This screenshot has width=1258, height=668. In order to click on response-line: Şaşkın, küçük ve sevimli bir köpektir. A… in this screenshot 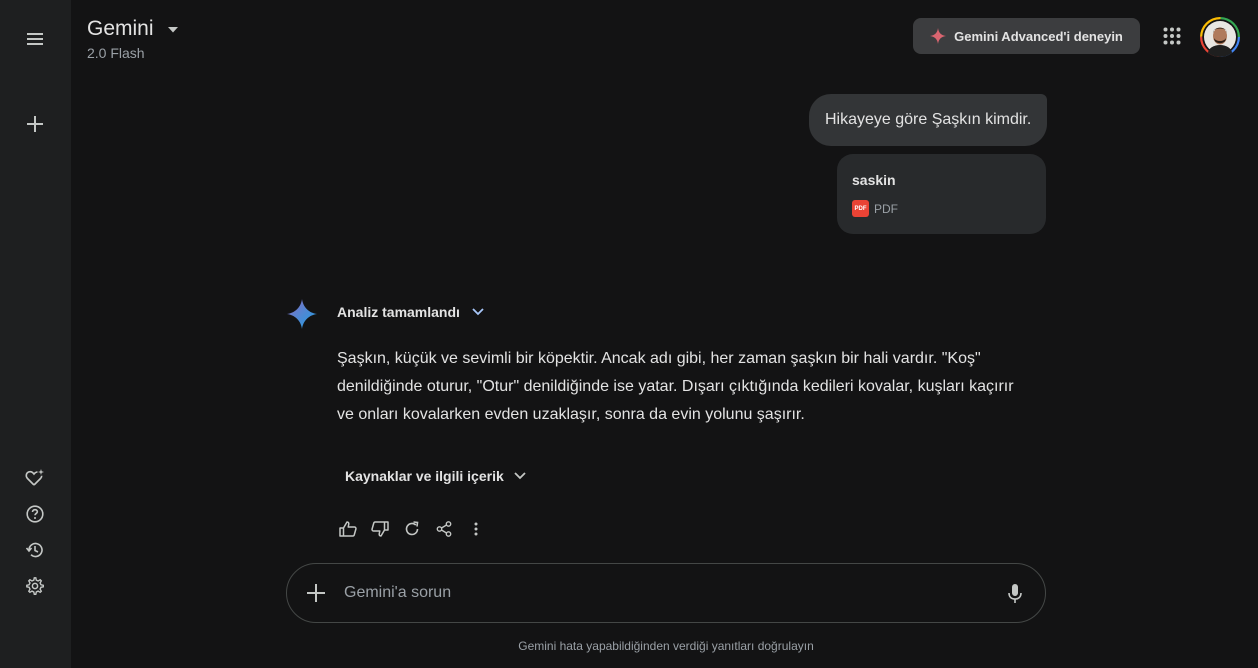, I will do `click(659, 358)`.